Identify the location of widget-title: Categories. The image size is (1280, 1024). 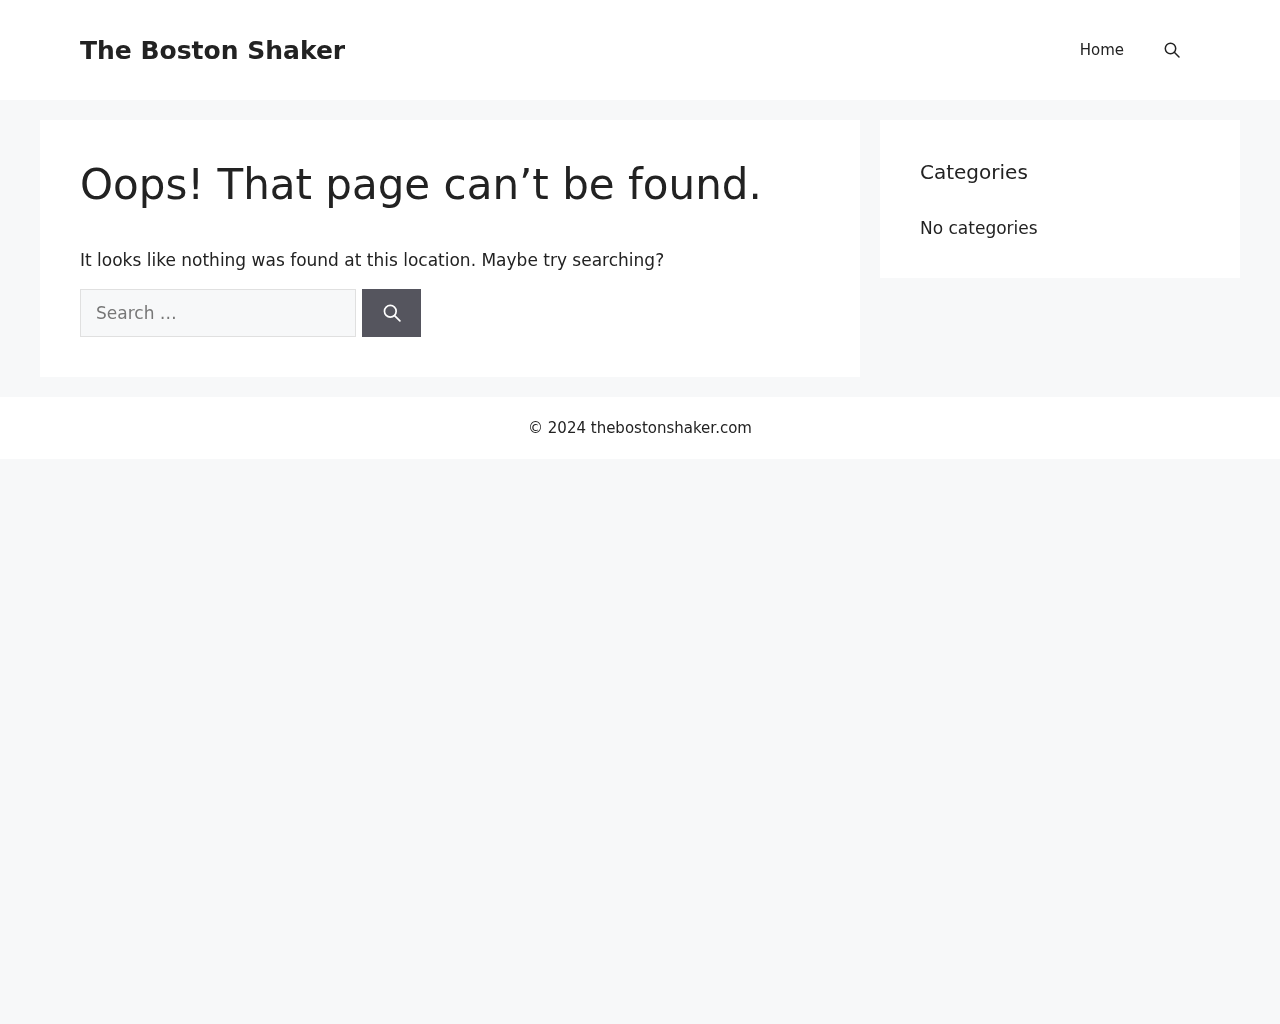
(974, 172).